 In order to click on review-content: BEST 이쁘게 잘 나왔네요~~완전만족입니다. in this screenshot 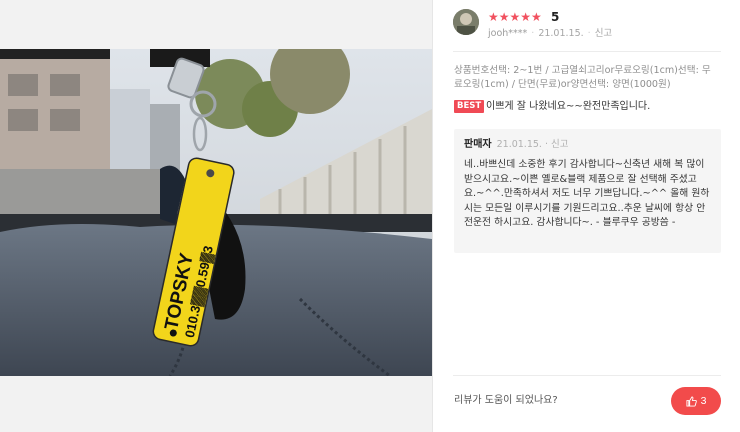, I will do `click(586, 107)`.